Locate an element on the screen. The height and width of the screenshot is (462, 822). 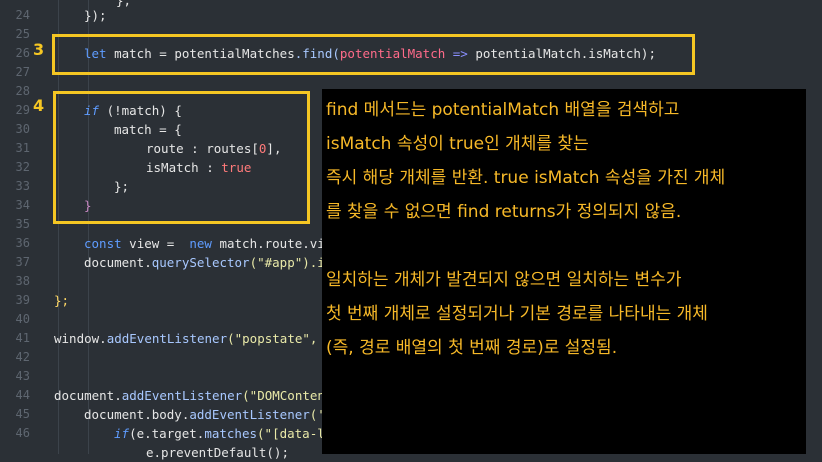
line-number: 26 is located at coordinates (22, 53).